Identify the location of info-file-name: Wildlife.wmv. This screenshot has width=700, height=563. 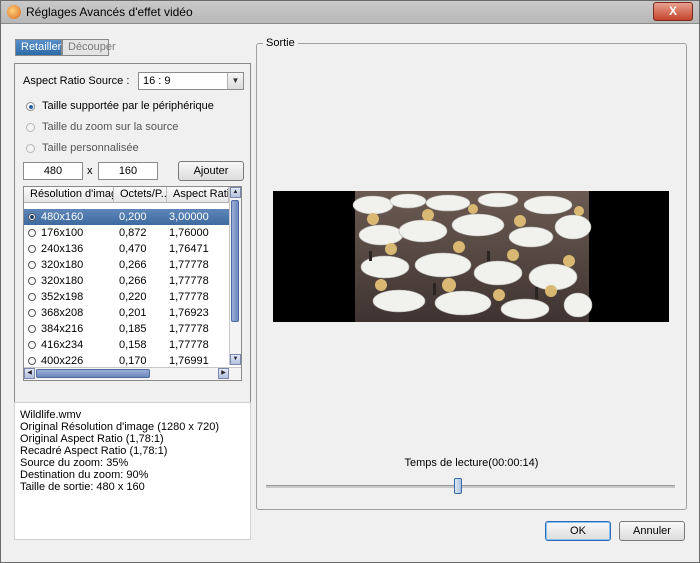
(51, 415).